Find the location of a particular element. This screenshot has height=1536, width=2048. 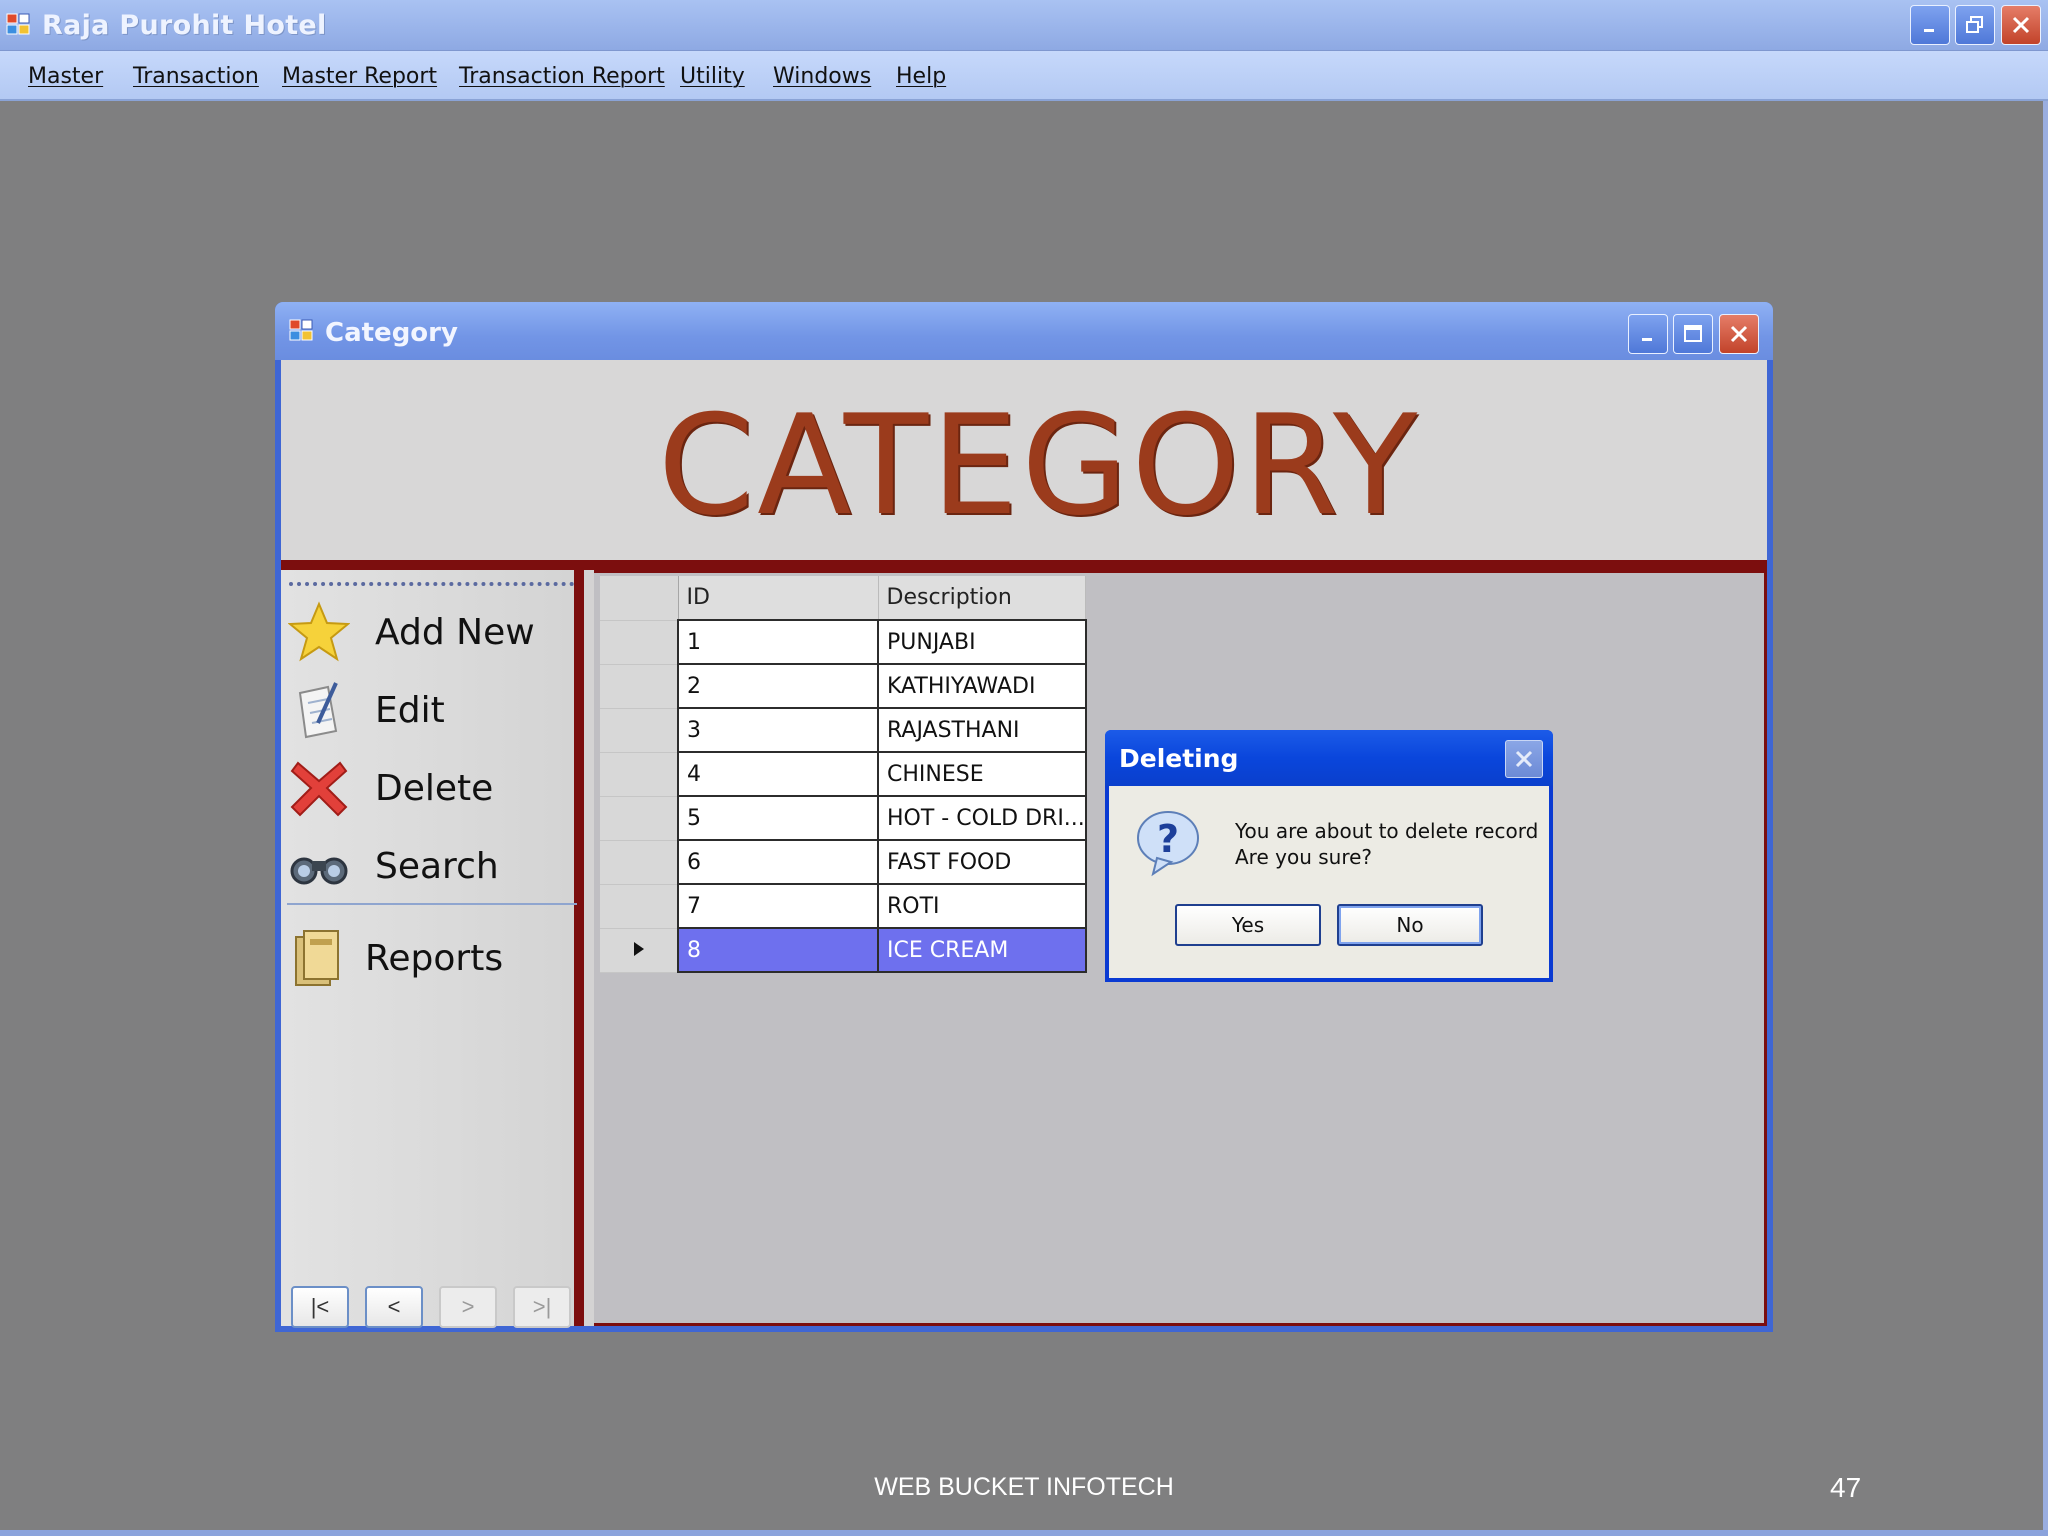

current-row-arrow-icon is located at coordinates (638, 948).